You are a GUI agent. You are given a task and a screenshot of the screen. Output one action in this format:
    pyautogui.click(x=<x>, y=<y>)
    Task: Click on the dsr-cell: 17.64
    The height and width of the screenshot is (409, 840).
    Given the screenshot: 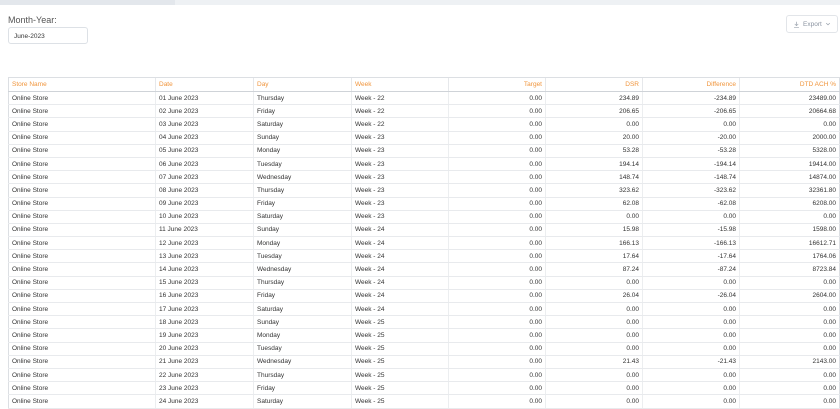 What is the action you would take?
    pyautogui.click(x=594, y=256)
    